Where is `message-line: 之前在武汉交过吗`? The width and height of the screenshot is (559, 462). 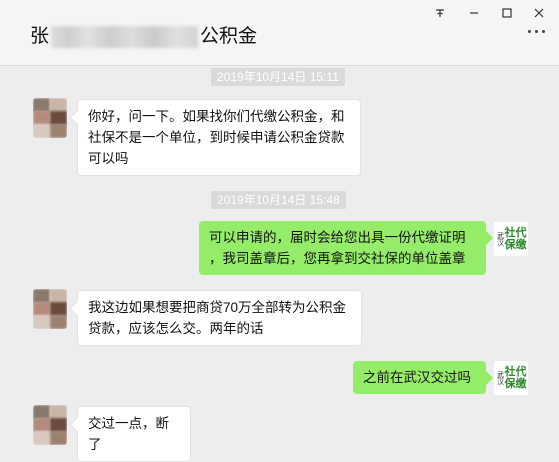 message-line: 之前在武汉交过吗 is located at coordinates (417, 377).